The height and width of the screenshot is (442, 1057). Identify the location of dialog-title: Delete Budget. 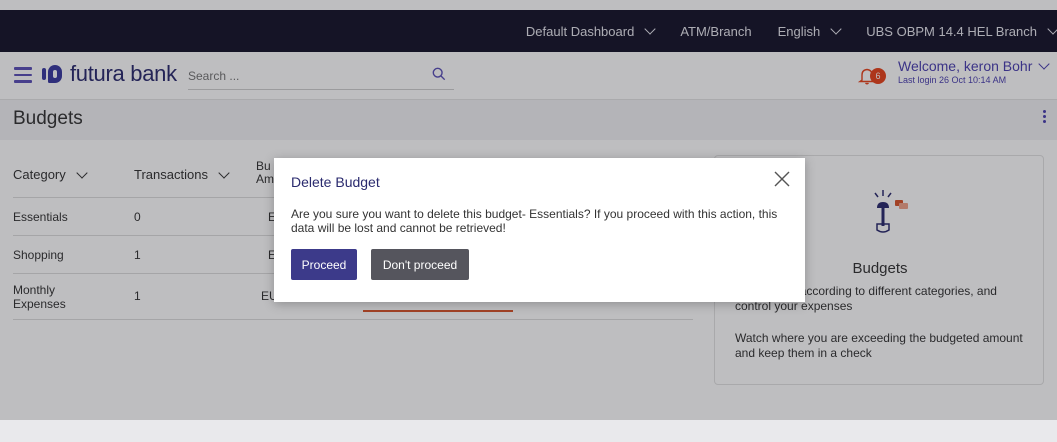
(335, 182).